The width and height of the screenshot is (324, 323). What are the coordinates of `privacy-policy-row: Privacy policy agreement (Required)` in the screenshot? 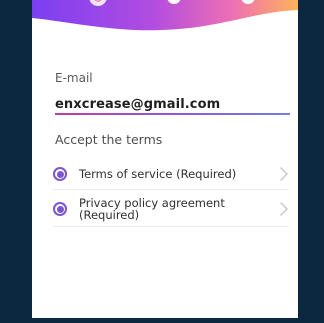 It's located at (171, 209).